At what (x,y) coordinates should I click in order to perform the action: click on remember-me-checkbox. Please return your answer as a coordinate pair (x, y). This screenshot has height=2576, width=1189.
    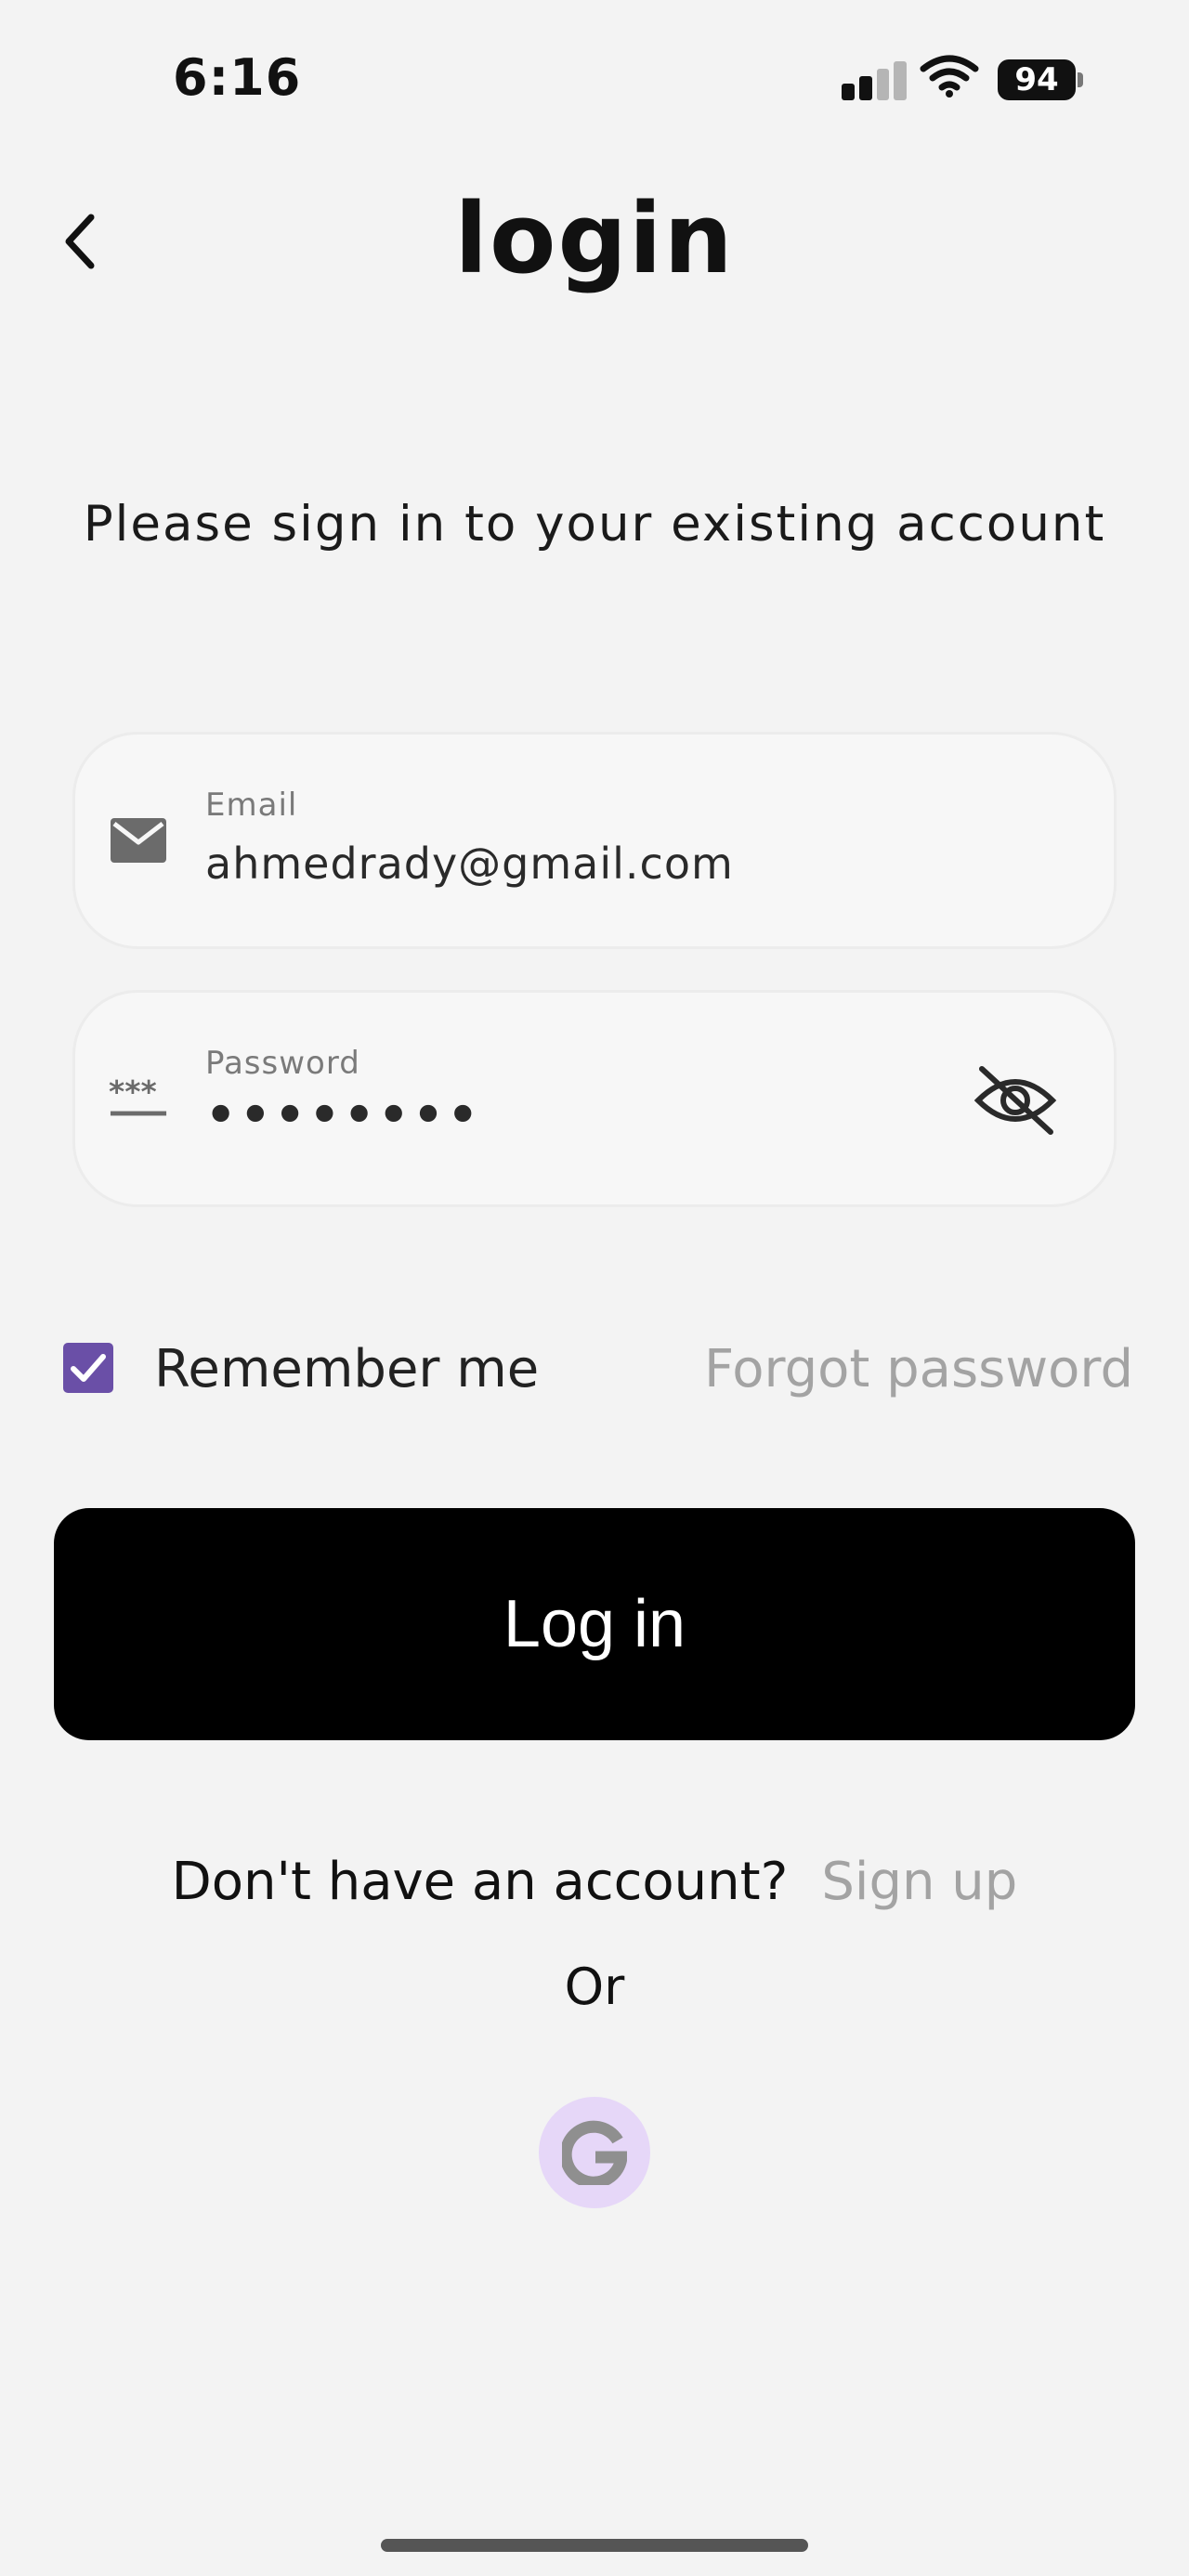
    Looking at the image, I should click on (88, 1368).